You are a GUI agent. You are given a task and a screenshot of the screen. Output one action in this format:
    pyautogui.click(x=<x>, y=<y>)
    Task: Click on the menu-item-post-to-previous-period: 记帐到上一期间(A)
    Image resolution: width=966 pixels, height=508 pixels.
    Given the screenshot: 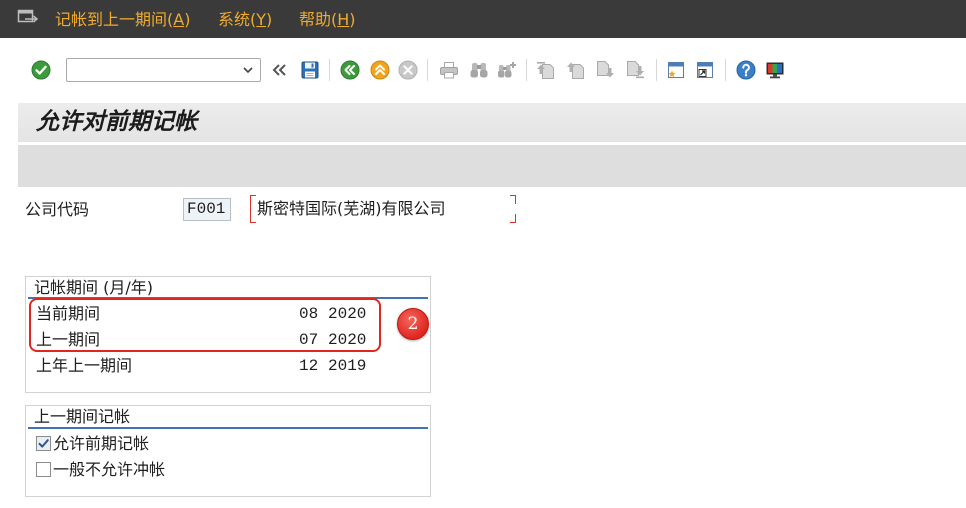 What is the action you would take?
    pyautogui.click(x=122, y=20)
    